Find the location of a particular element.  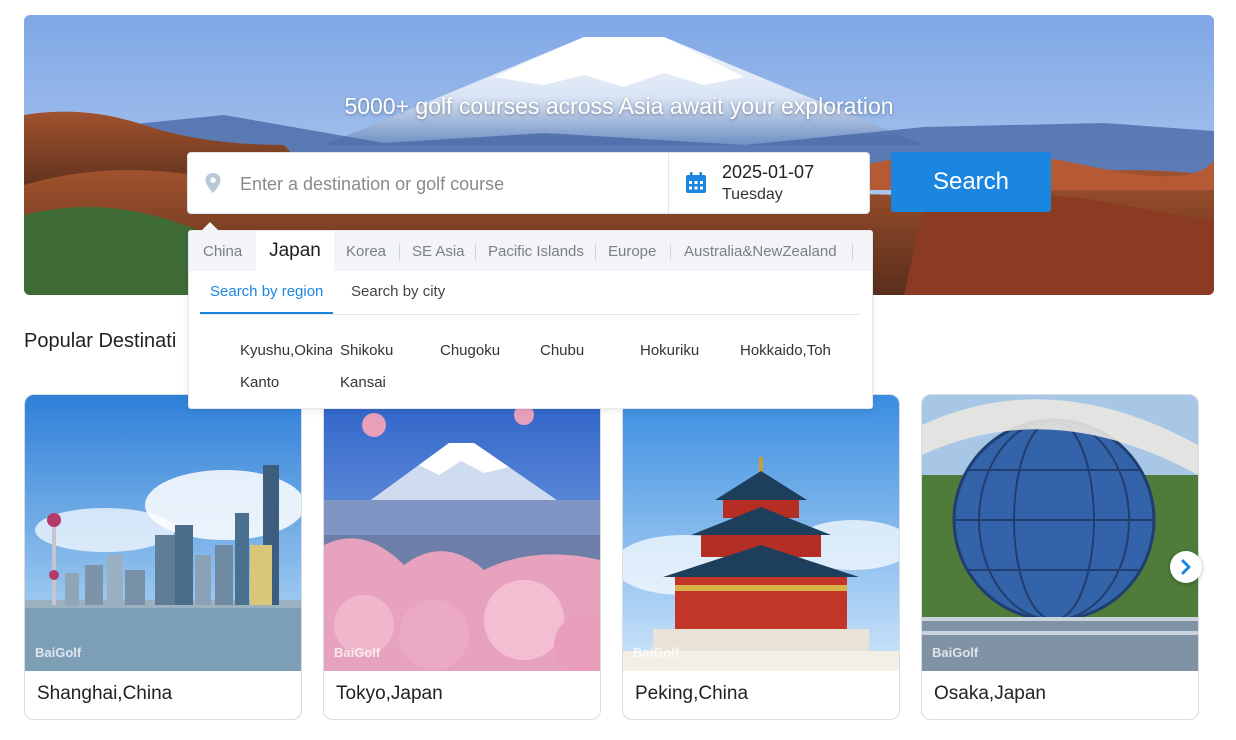

tab-australia-new-zealand: Australia&NewZealand is located at coordinates (760, 251).